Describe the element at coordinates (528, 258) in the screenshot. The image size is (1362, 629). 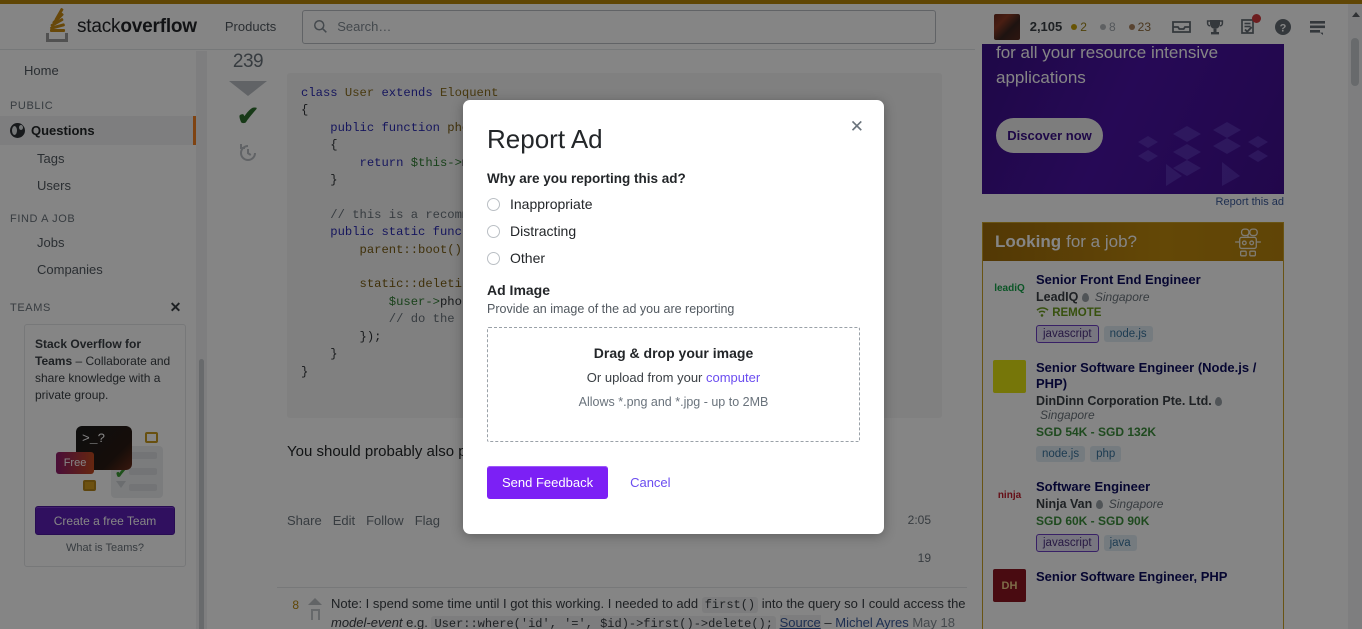
I see `radio-label: Other` at that location.